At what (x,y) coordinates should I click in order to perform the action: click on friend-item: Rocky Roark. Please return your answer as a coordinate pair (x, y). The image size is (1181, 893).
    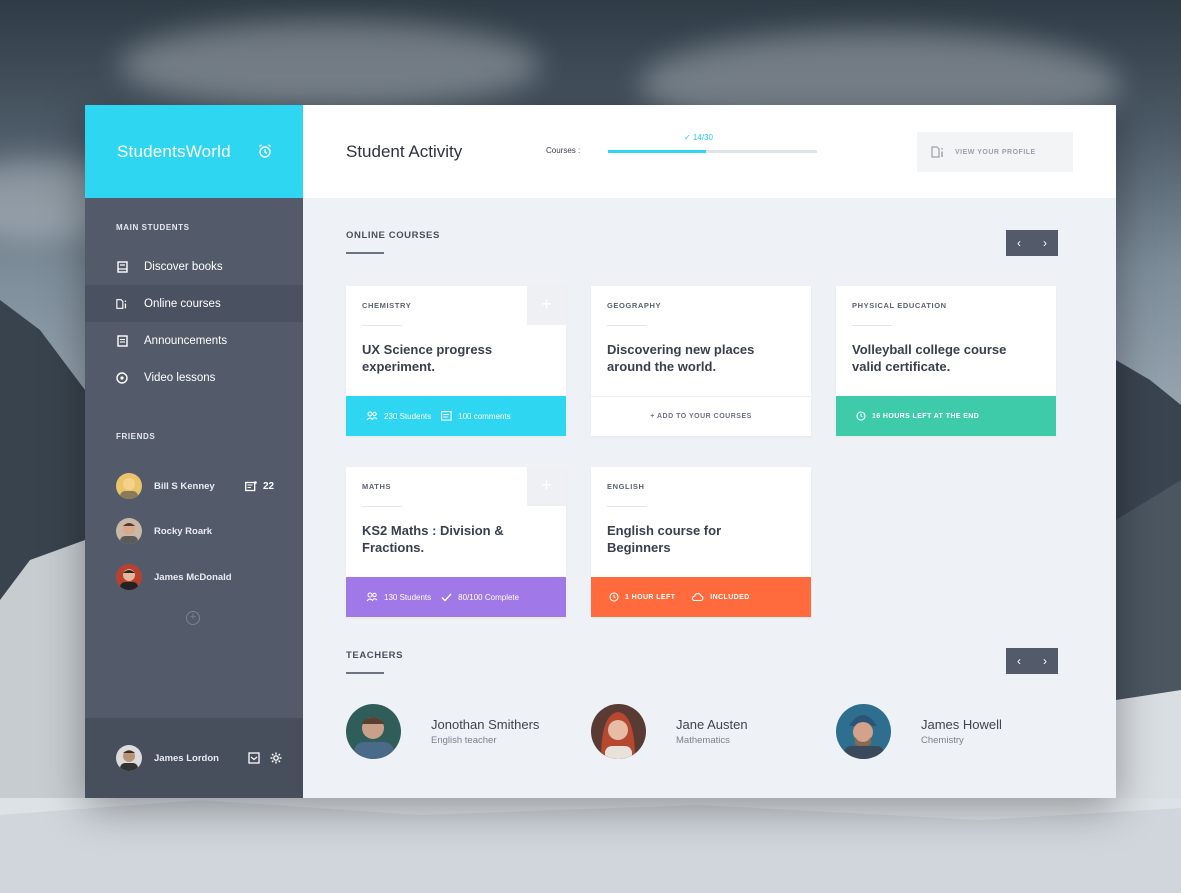
    Looking at the image, I should click on (164, 531).